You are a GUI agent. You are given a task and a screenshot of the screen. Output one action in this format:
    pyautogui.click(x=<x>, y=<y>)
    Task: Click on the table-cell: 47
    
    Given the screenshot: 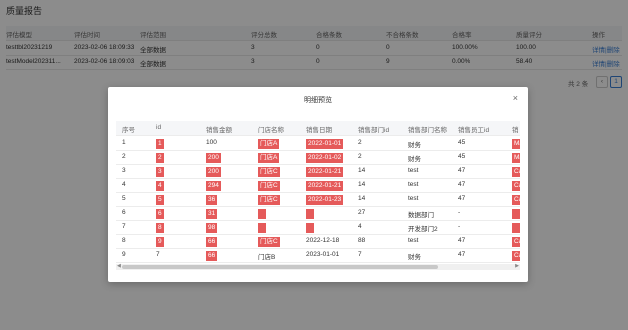 What is the action you would take?
    pyautogui.click(x=462, y=170)
    